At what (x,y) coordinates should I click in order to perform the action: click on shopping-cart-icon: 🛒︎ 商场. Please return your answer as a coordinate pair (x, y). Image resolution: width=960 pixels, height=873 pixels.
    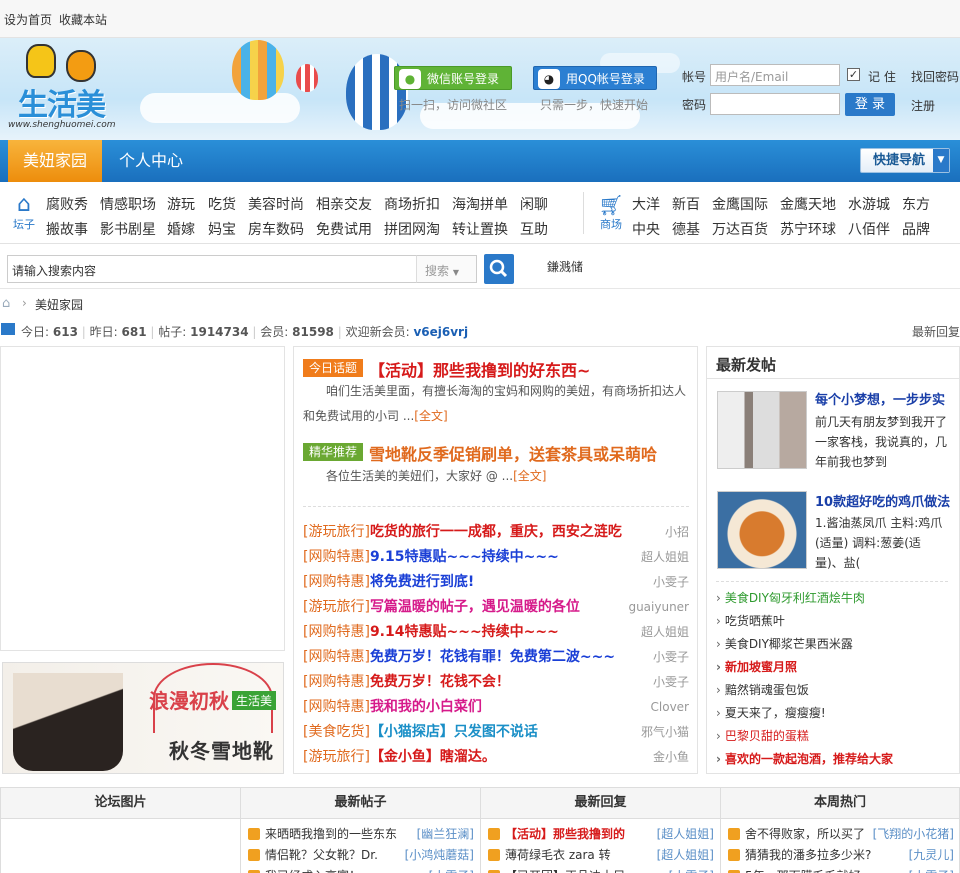
    Looking at the image, I should click on (611, 213).